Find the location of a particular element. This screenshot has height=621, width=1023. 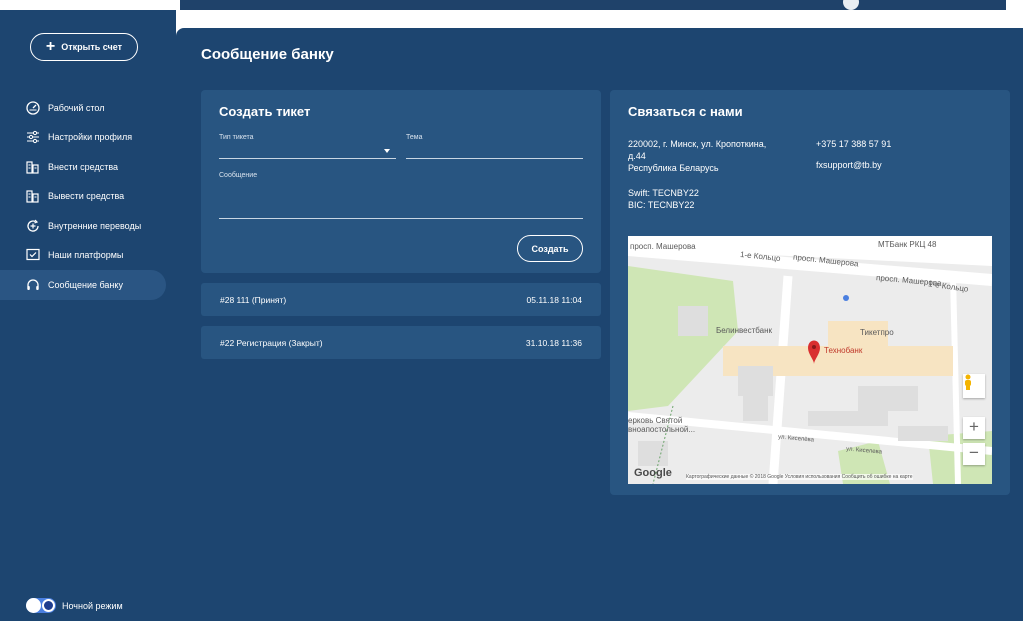

night-mode-toggle is located at coordinates (41, 605).